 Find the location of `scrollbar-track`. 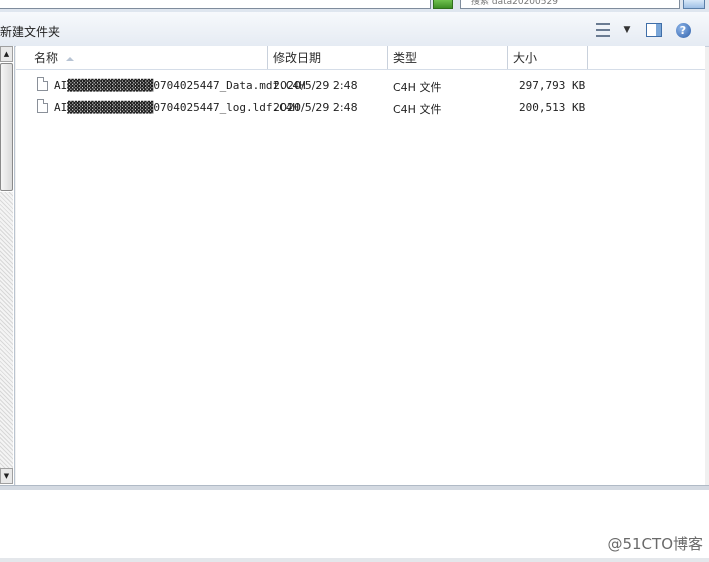

scrollbar-track is located at coordinates (6, 330).